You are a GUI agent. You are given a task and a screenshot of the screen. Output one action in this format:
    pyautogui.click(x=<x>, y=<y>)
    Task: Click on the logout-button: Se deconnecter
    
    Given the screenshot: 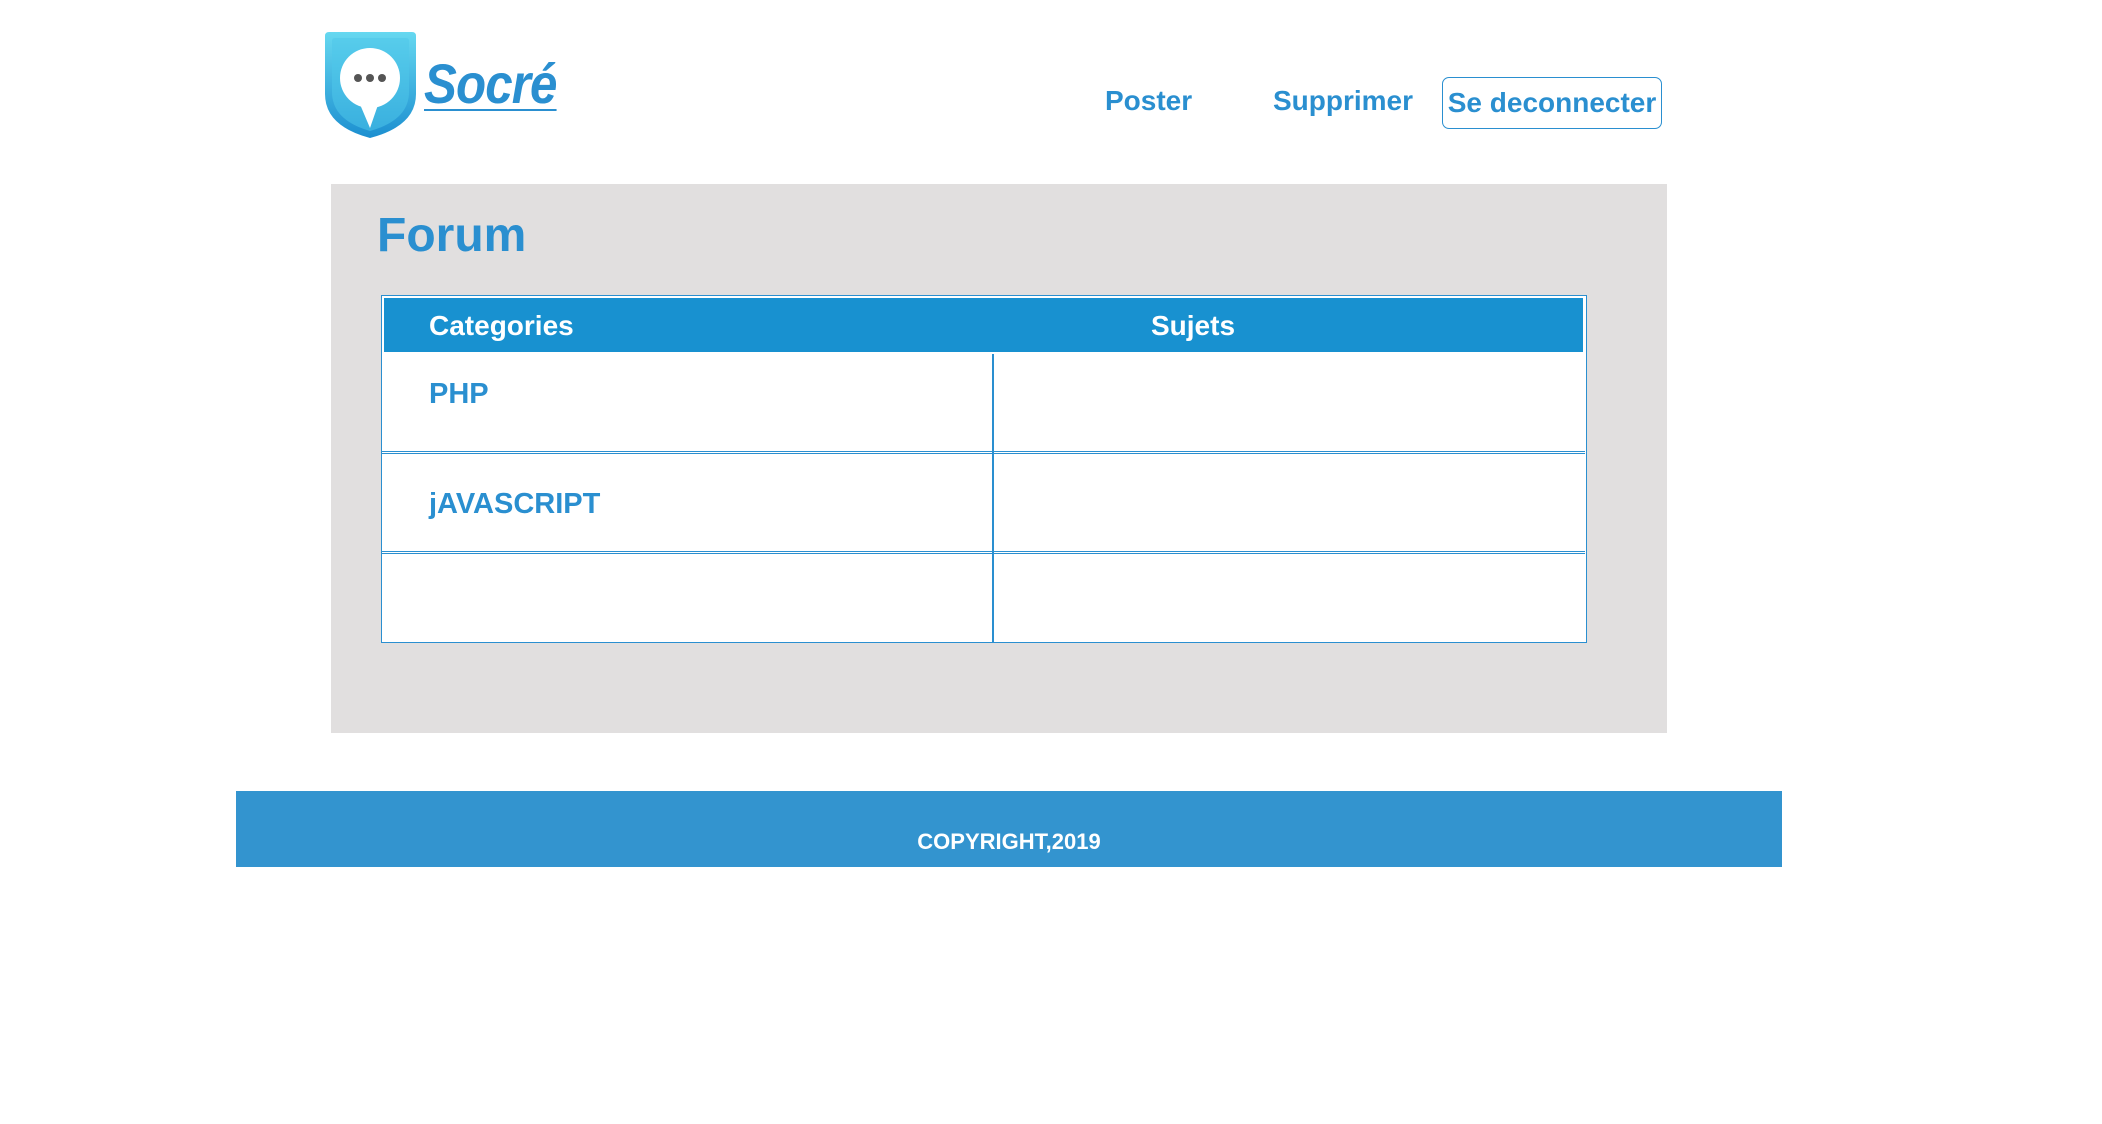 What is the action you would take?
    pyautogui.click(x=1552, y=103)
    